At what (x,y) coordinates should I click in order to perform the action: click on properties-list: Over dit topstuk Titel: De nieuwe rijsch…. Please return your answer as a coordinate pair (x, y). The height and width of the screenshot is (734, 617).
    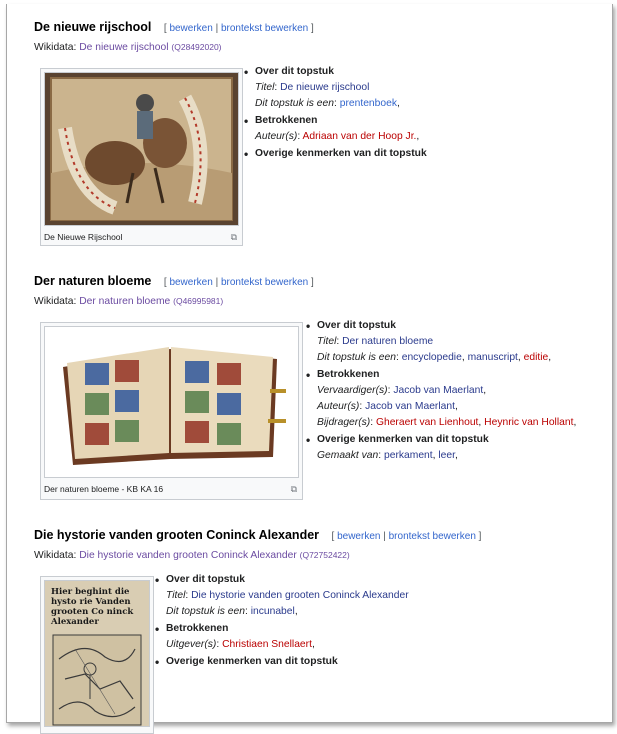
    Looking at the image, I should click on (335, 115).